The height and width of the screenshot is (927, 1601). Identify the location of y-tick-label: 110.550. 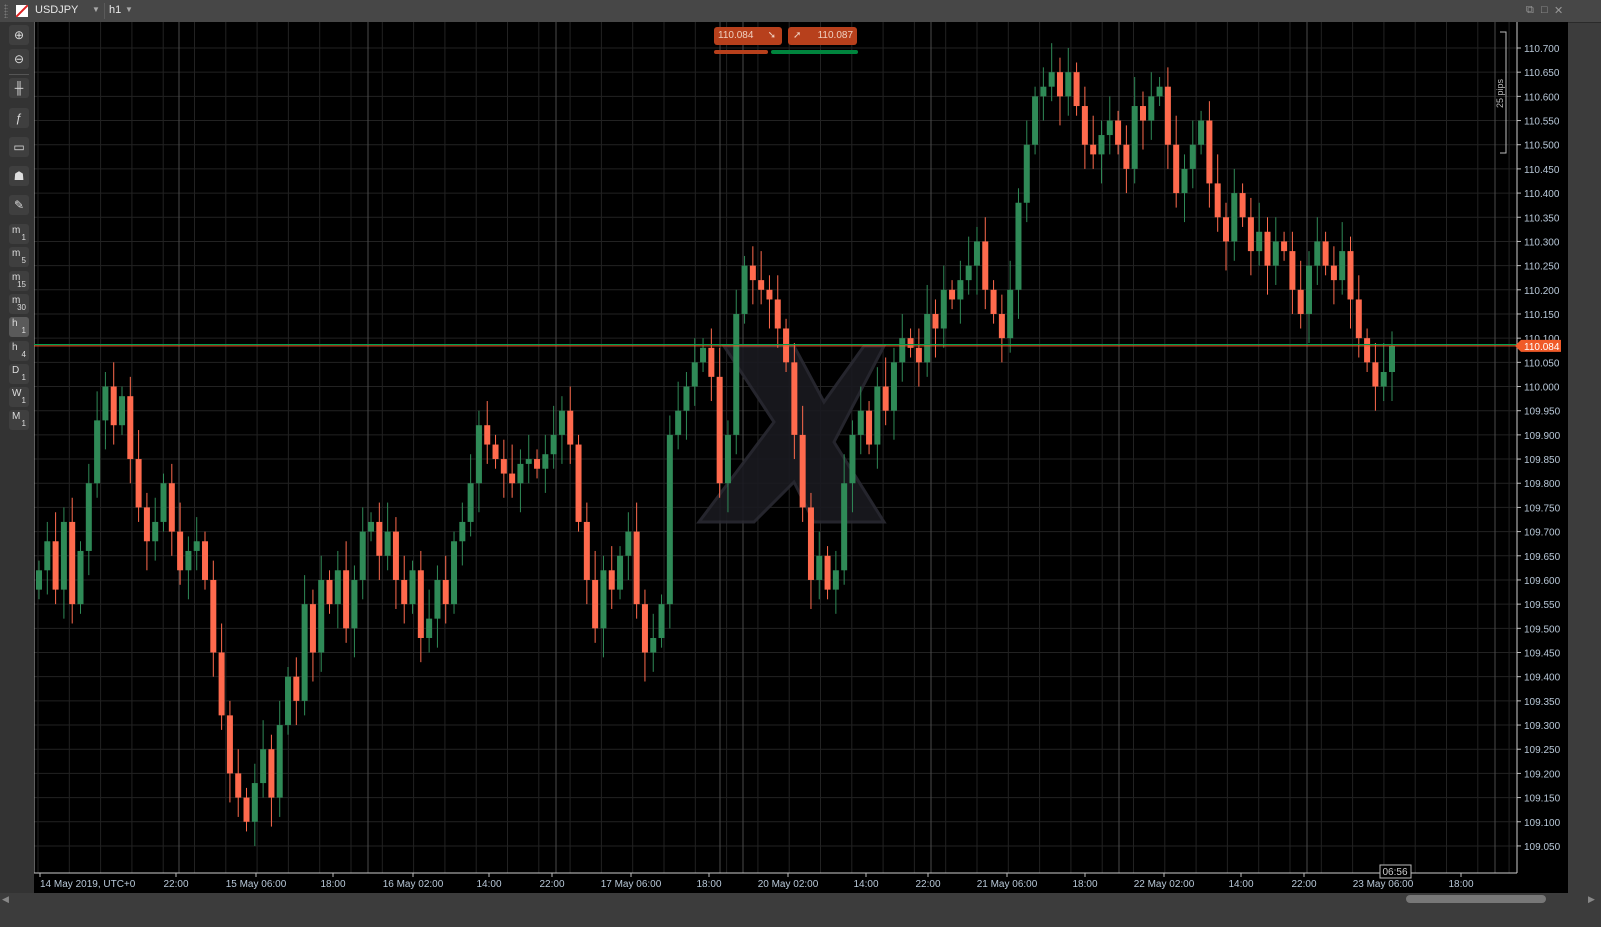
(1542, 122).